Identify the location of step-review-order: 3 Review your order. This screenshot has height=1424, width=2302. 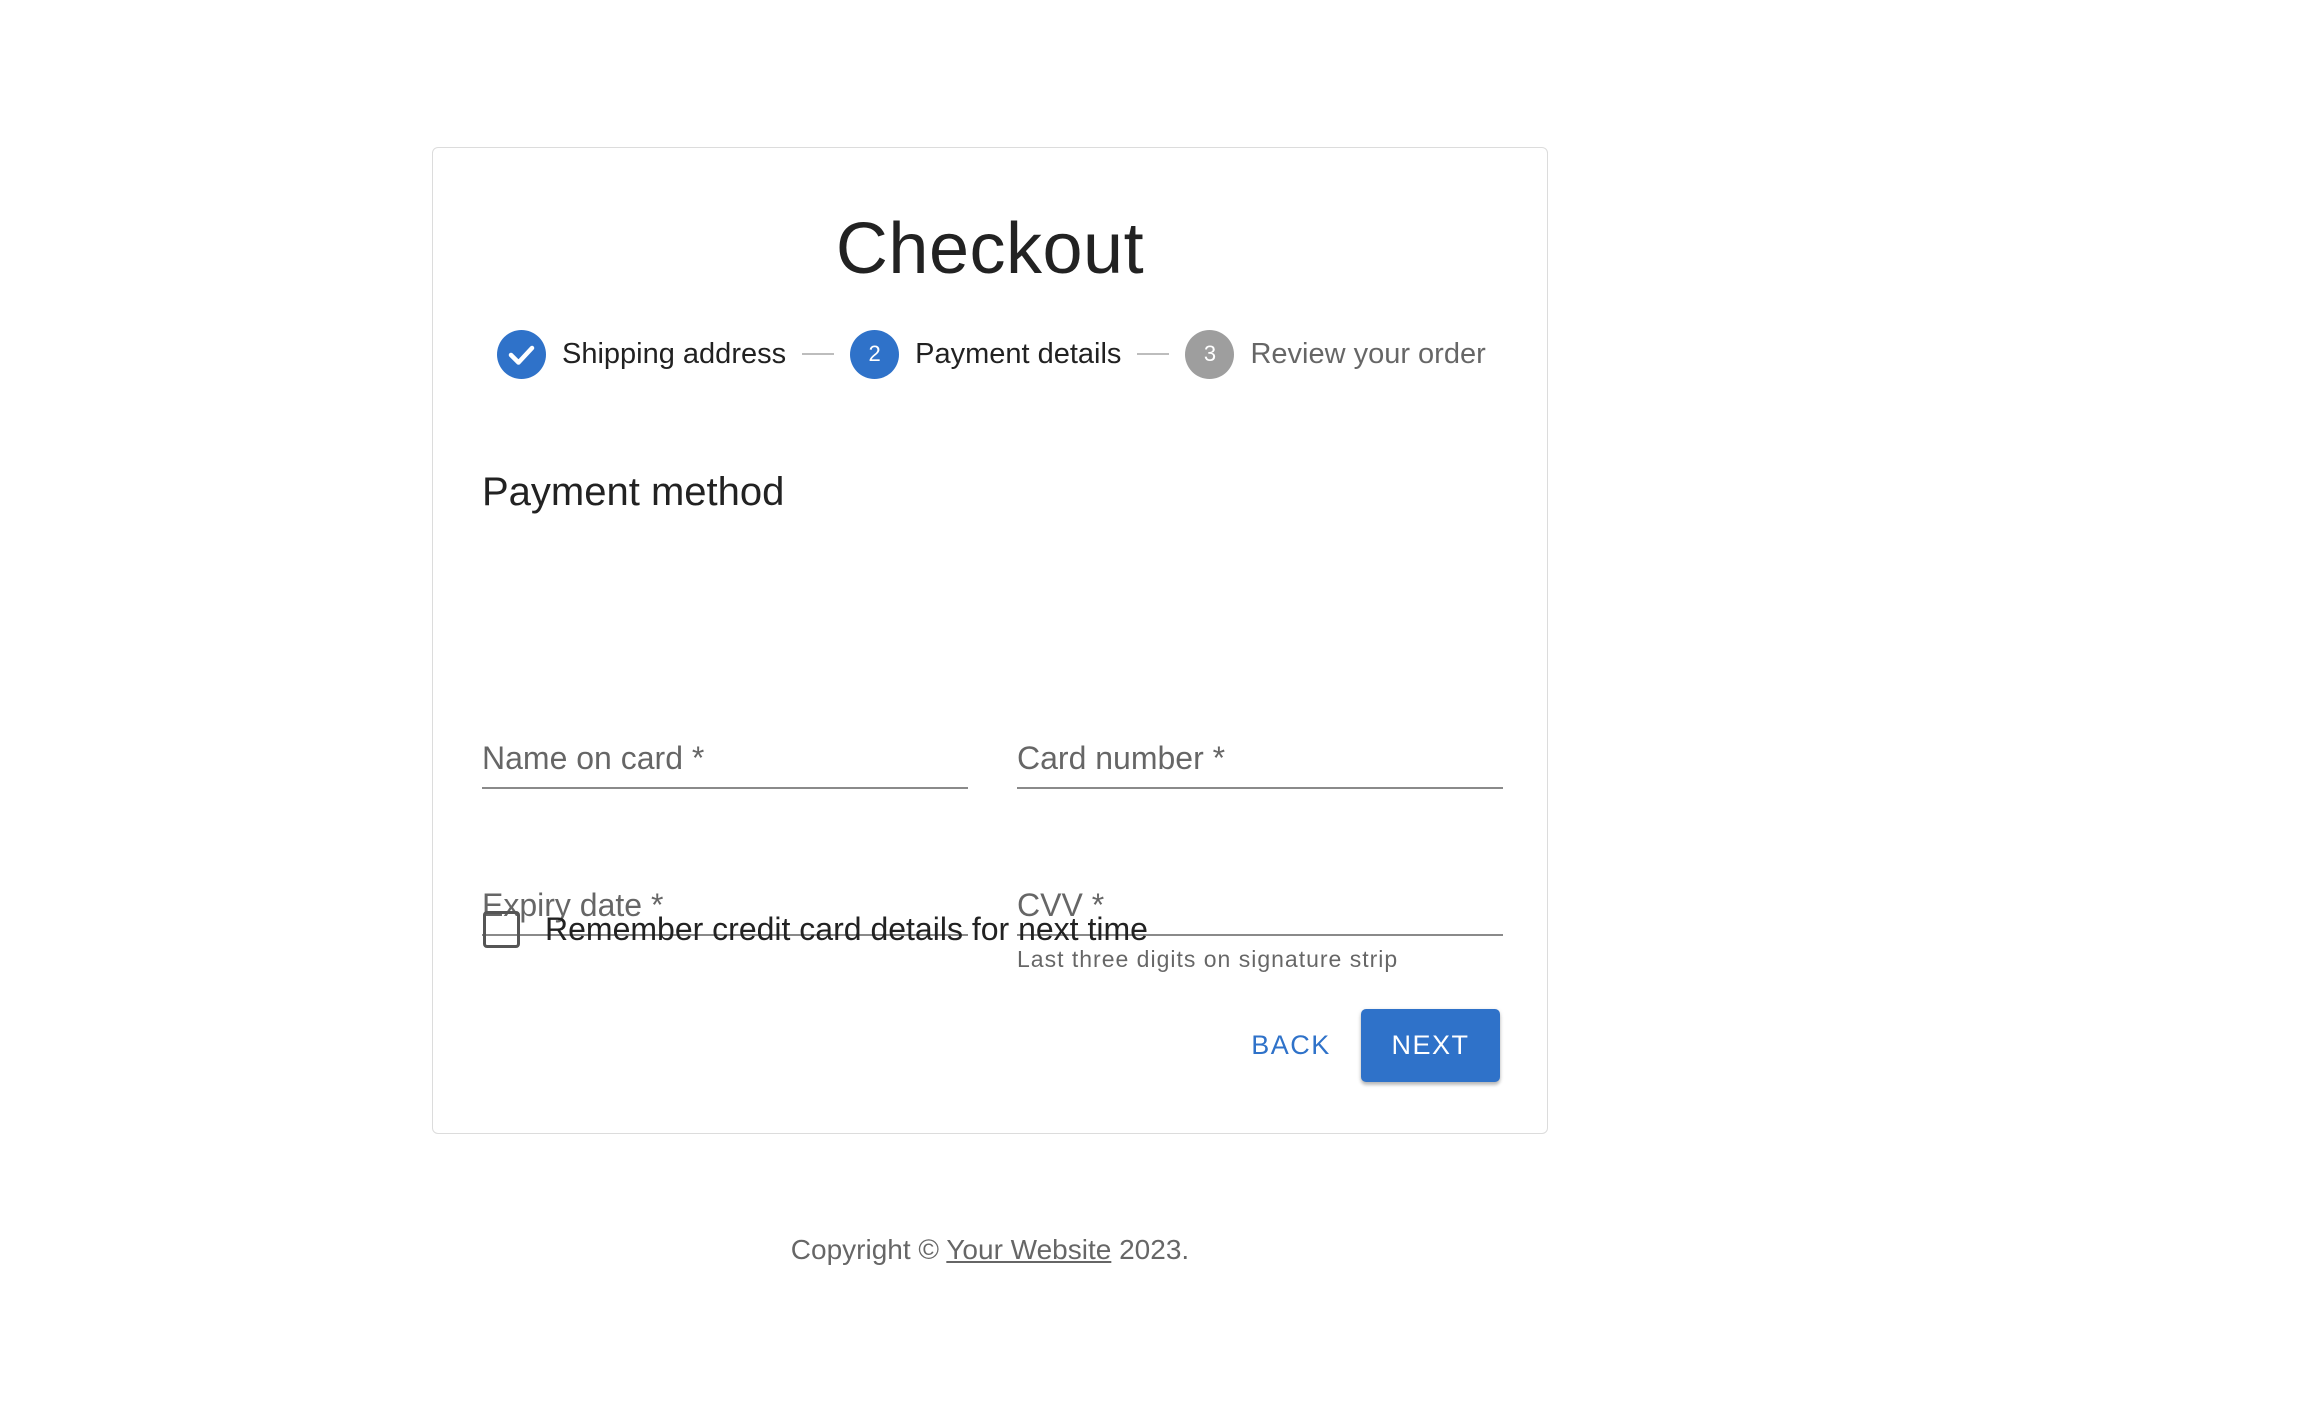
(1335, 354).